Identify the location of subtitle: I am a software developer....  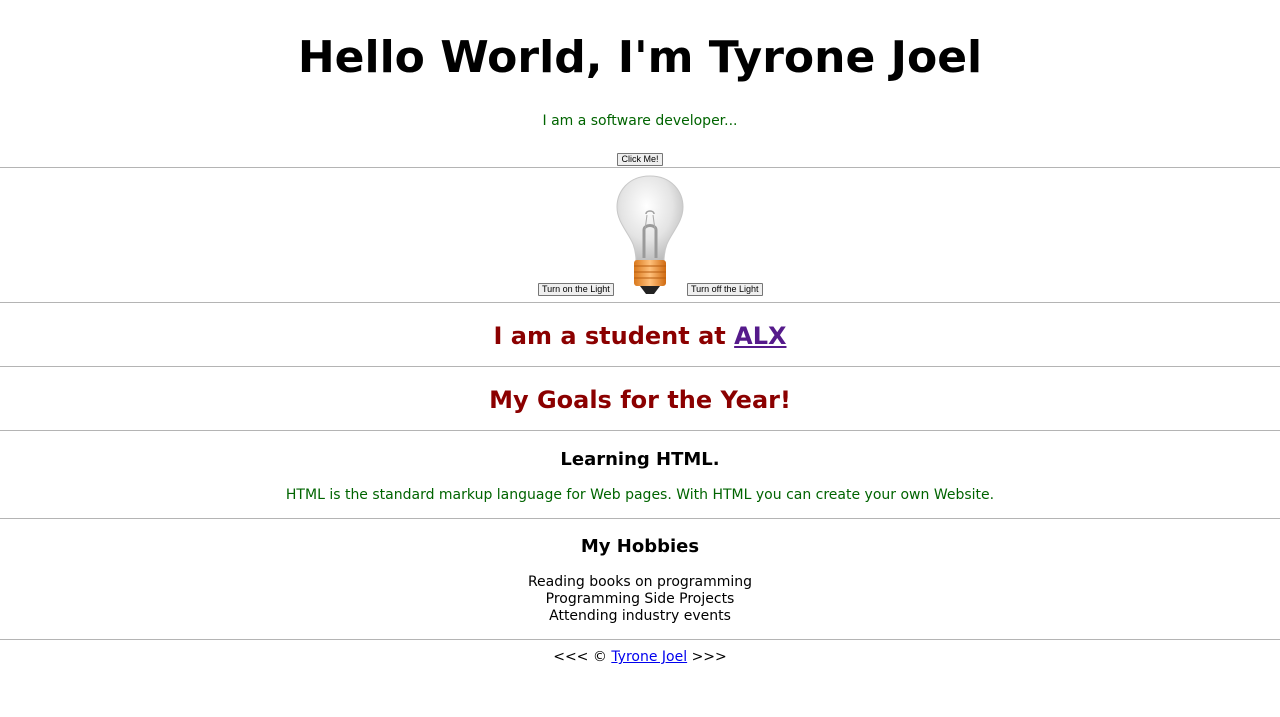
(640, 121).